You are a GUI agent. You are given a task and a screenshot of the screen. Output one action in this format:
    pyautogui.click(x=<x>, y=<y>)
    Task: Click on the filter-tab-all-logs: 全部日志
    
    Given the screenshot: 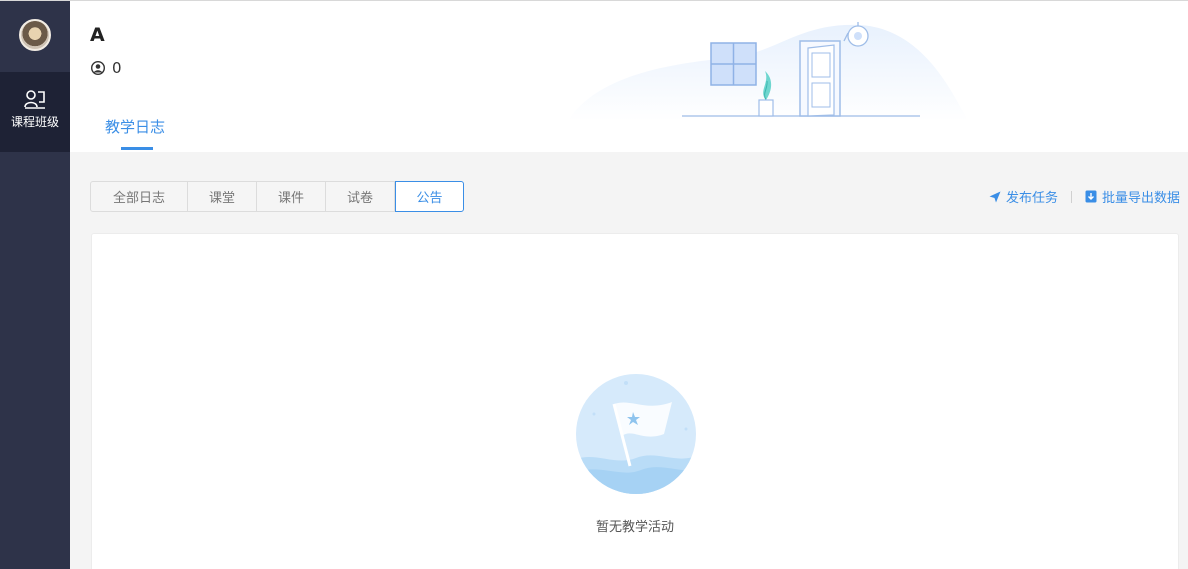 What is the action you would take?
    pyautogui.click(x=139, y=196)
    